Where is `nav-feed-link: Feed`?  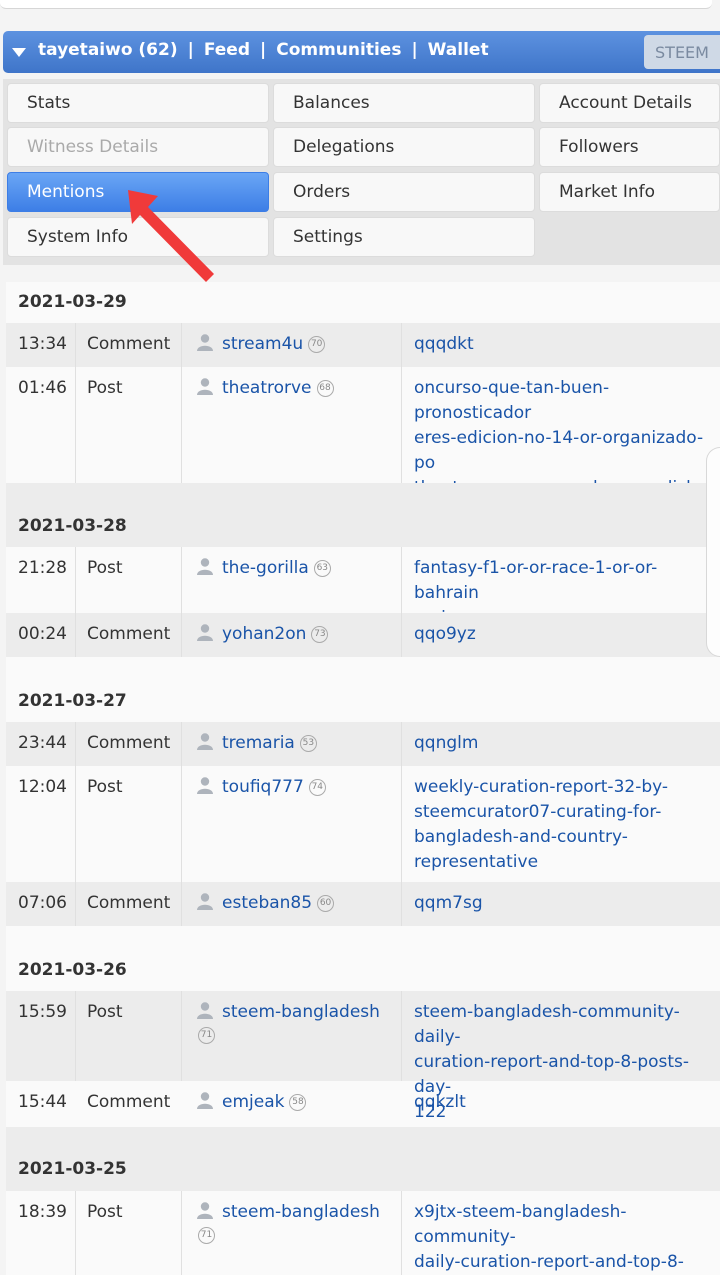 nav-feed-link: Feed is located at coordinates (227, 50).